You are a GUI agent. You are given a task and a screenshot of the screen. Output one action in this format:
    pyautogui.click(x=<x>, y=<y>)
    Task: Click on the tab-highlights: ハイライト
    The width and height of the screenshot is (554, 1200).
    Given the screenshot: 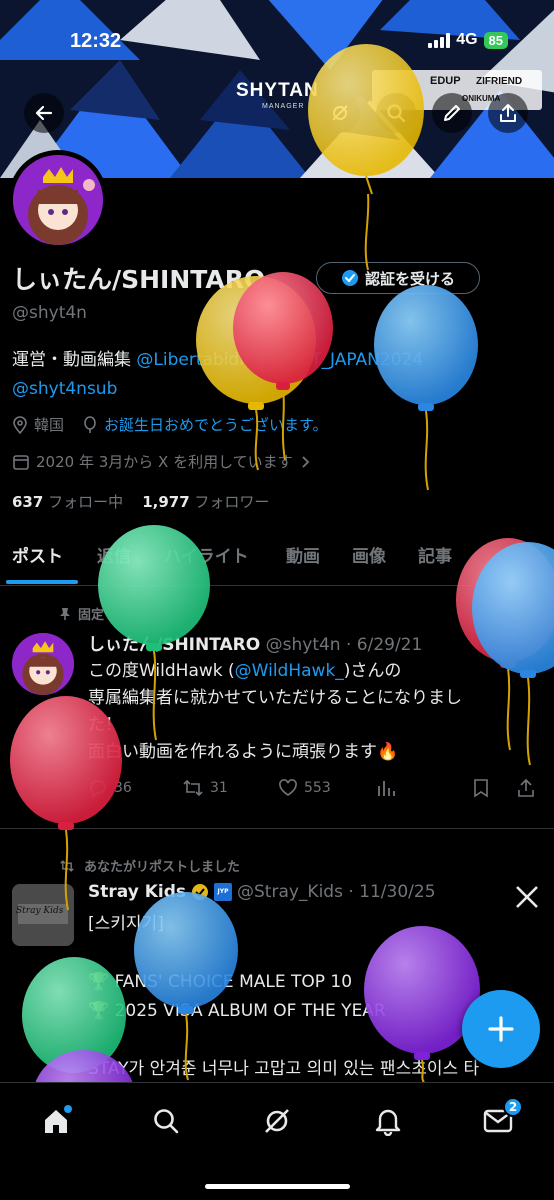 What is the action you would take?
    pyautogui.click(x=206, y=554)
    